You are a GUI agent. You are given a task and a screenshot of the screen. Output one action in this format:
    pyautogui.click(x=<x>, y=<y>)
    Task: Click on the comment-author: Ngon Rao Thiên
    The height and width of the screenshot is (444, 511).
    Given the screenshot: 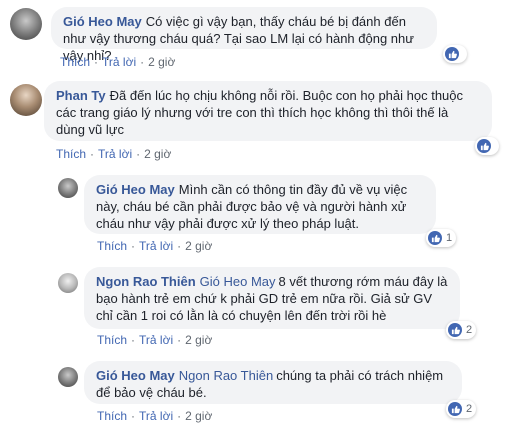 What is the action you would take?
    pyautogui.click(x=146, y=281)
    